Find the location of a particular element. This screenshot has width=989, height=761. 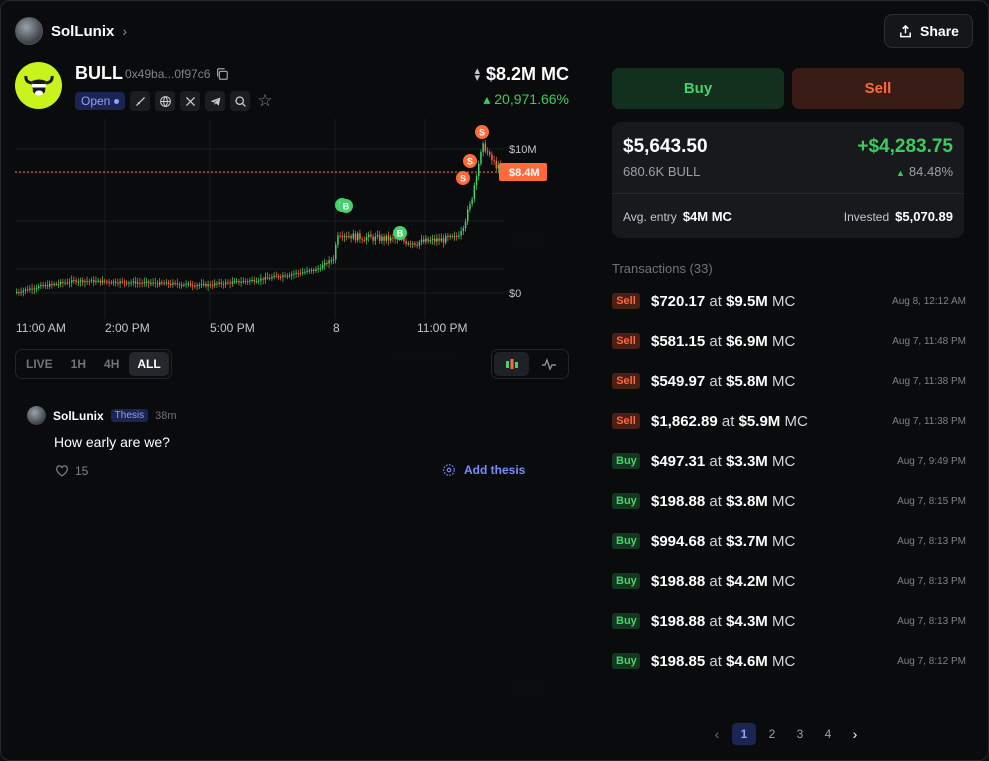

transaction-amount: $198.88 is located at coordinates (678, 621).